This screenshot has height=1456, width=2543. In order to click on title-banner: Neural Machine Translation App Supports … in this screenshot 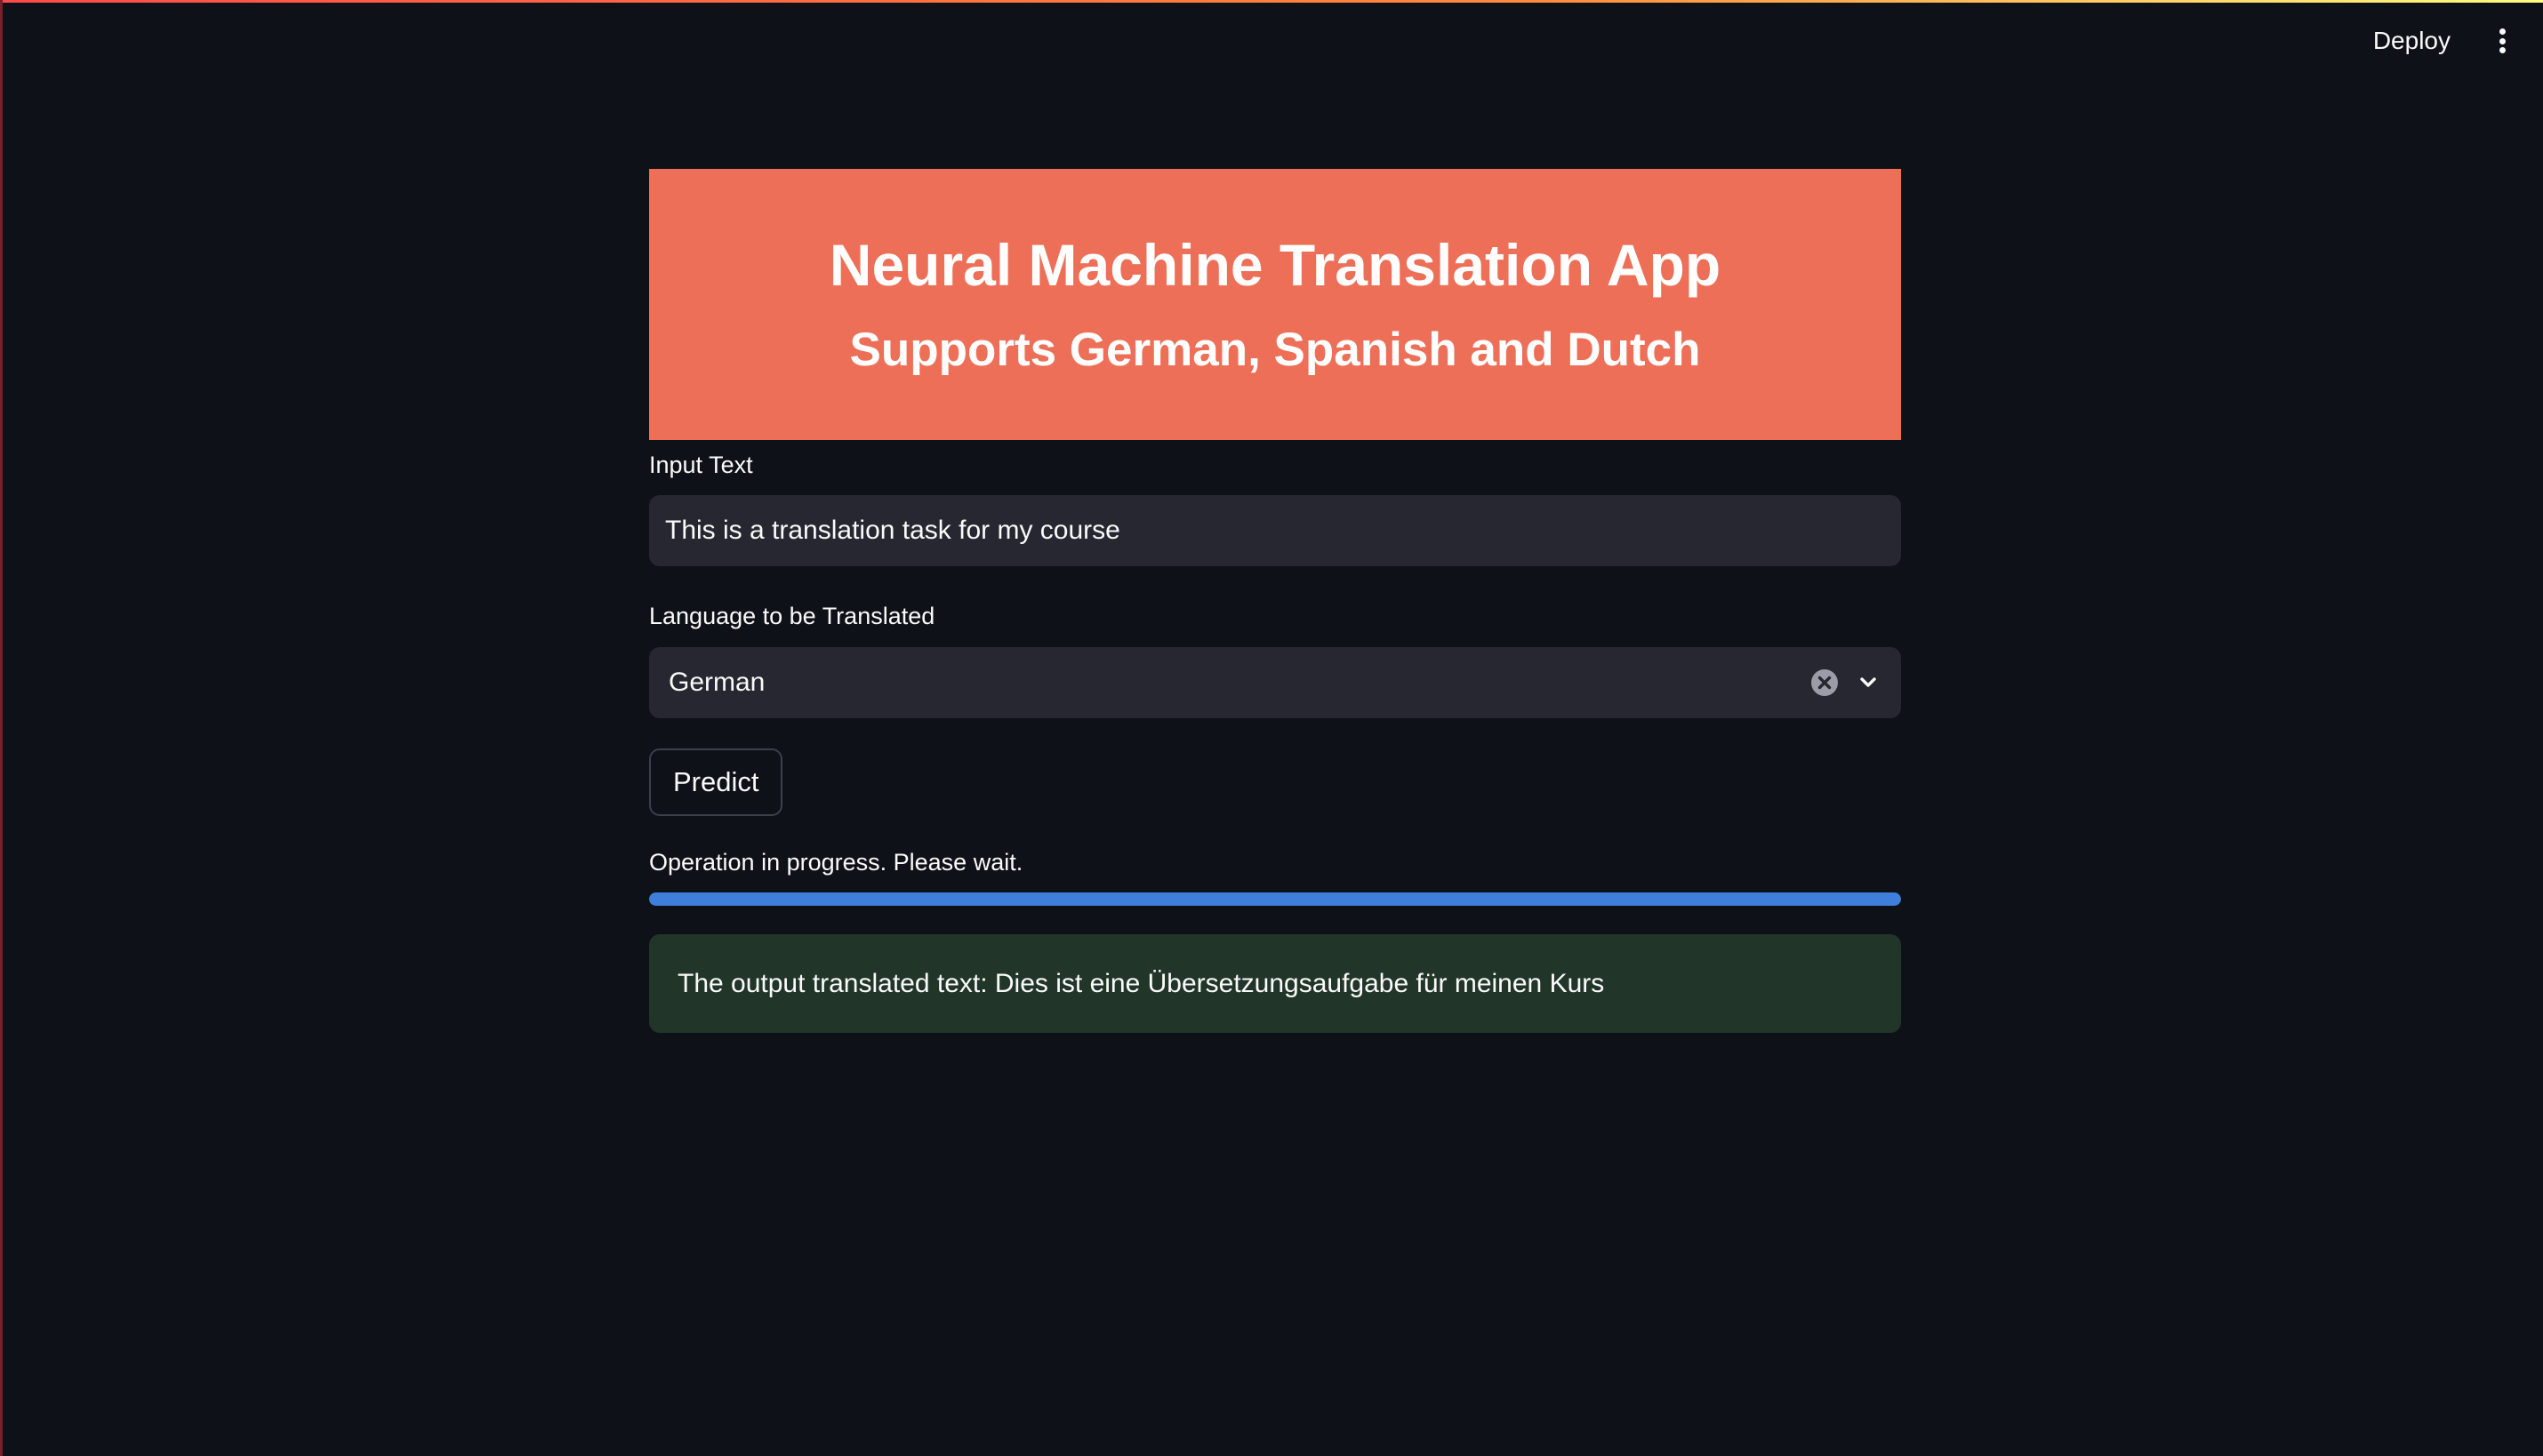, I will do `click(1275, 304)`.